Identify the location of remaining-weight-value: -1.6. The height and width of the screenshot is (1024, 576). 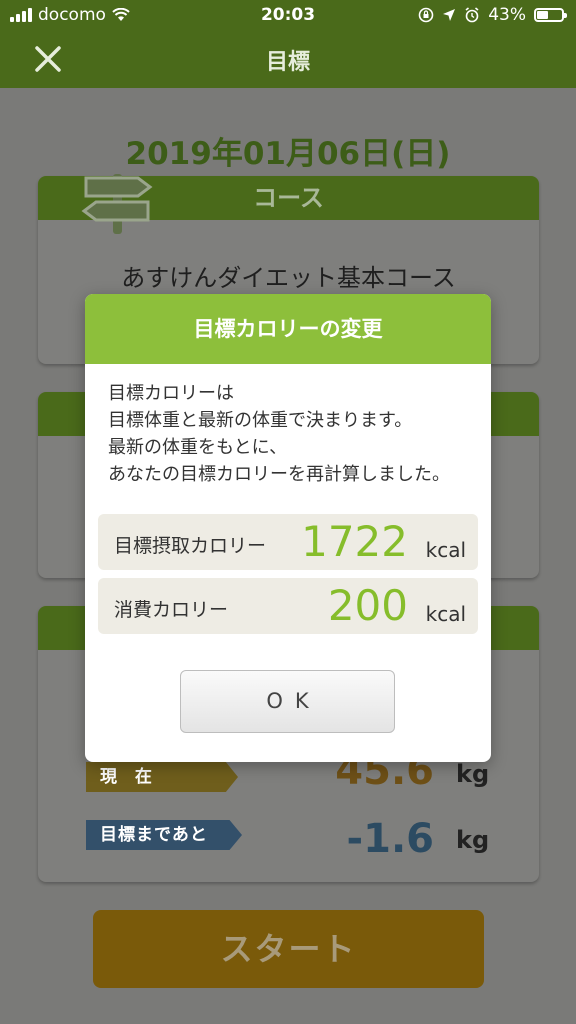
(390, 839).